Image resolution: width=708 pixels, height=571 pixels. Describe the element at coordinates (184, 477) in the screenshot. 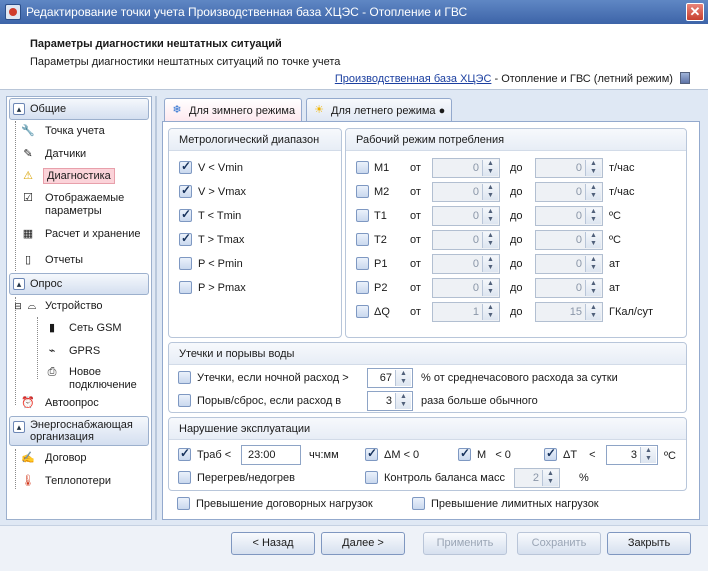

I see `overheat-checkbox` at that location.